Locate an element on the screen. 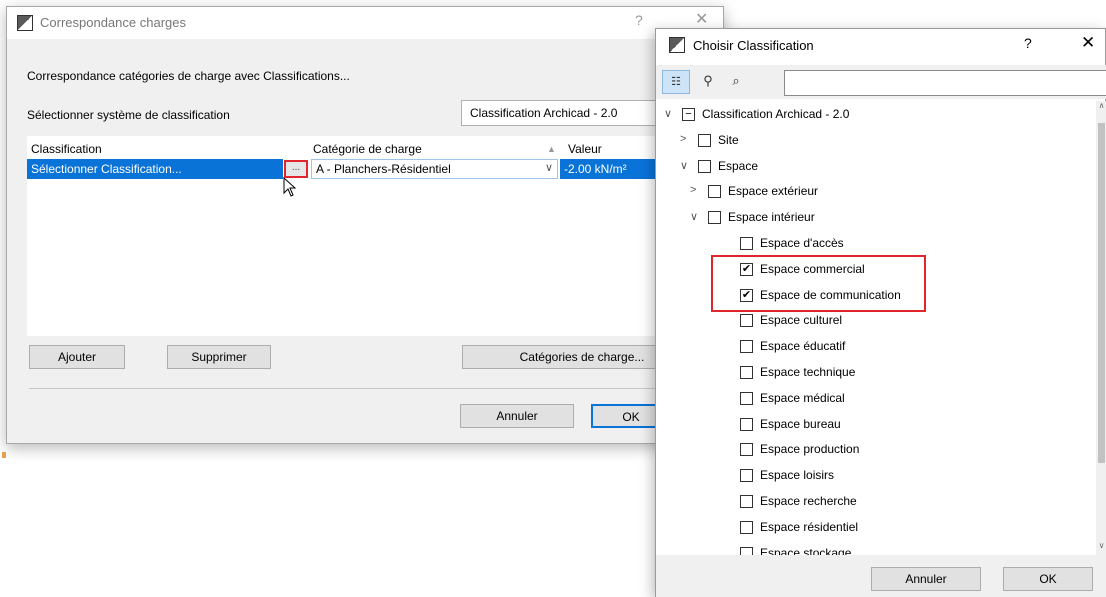 The height and width of the screenshot is (597, 1106). tree-item: Espace technique is located at coordinates (904, 373).